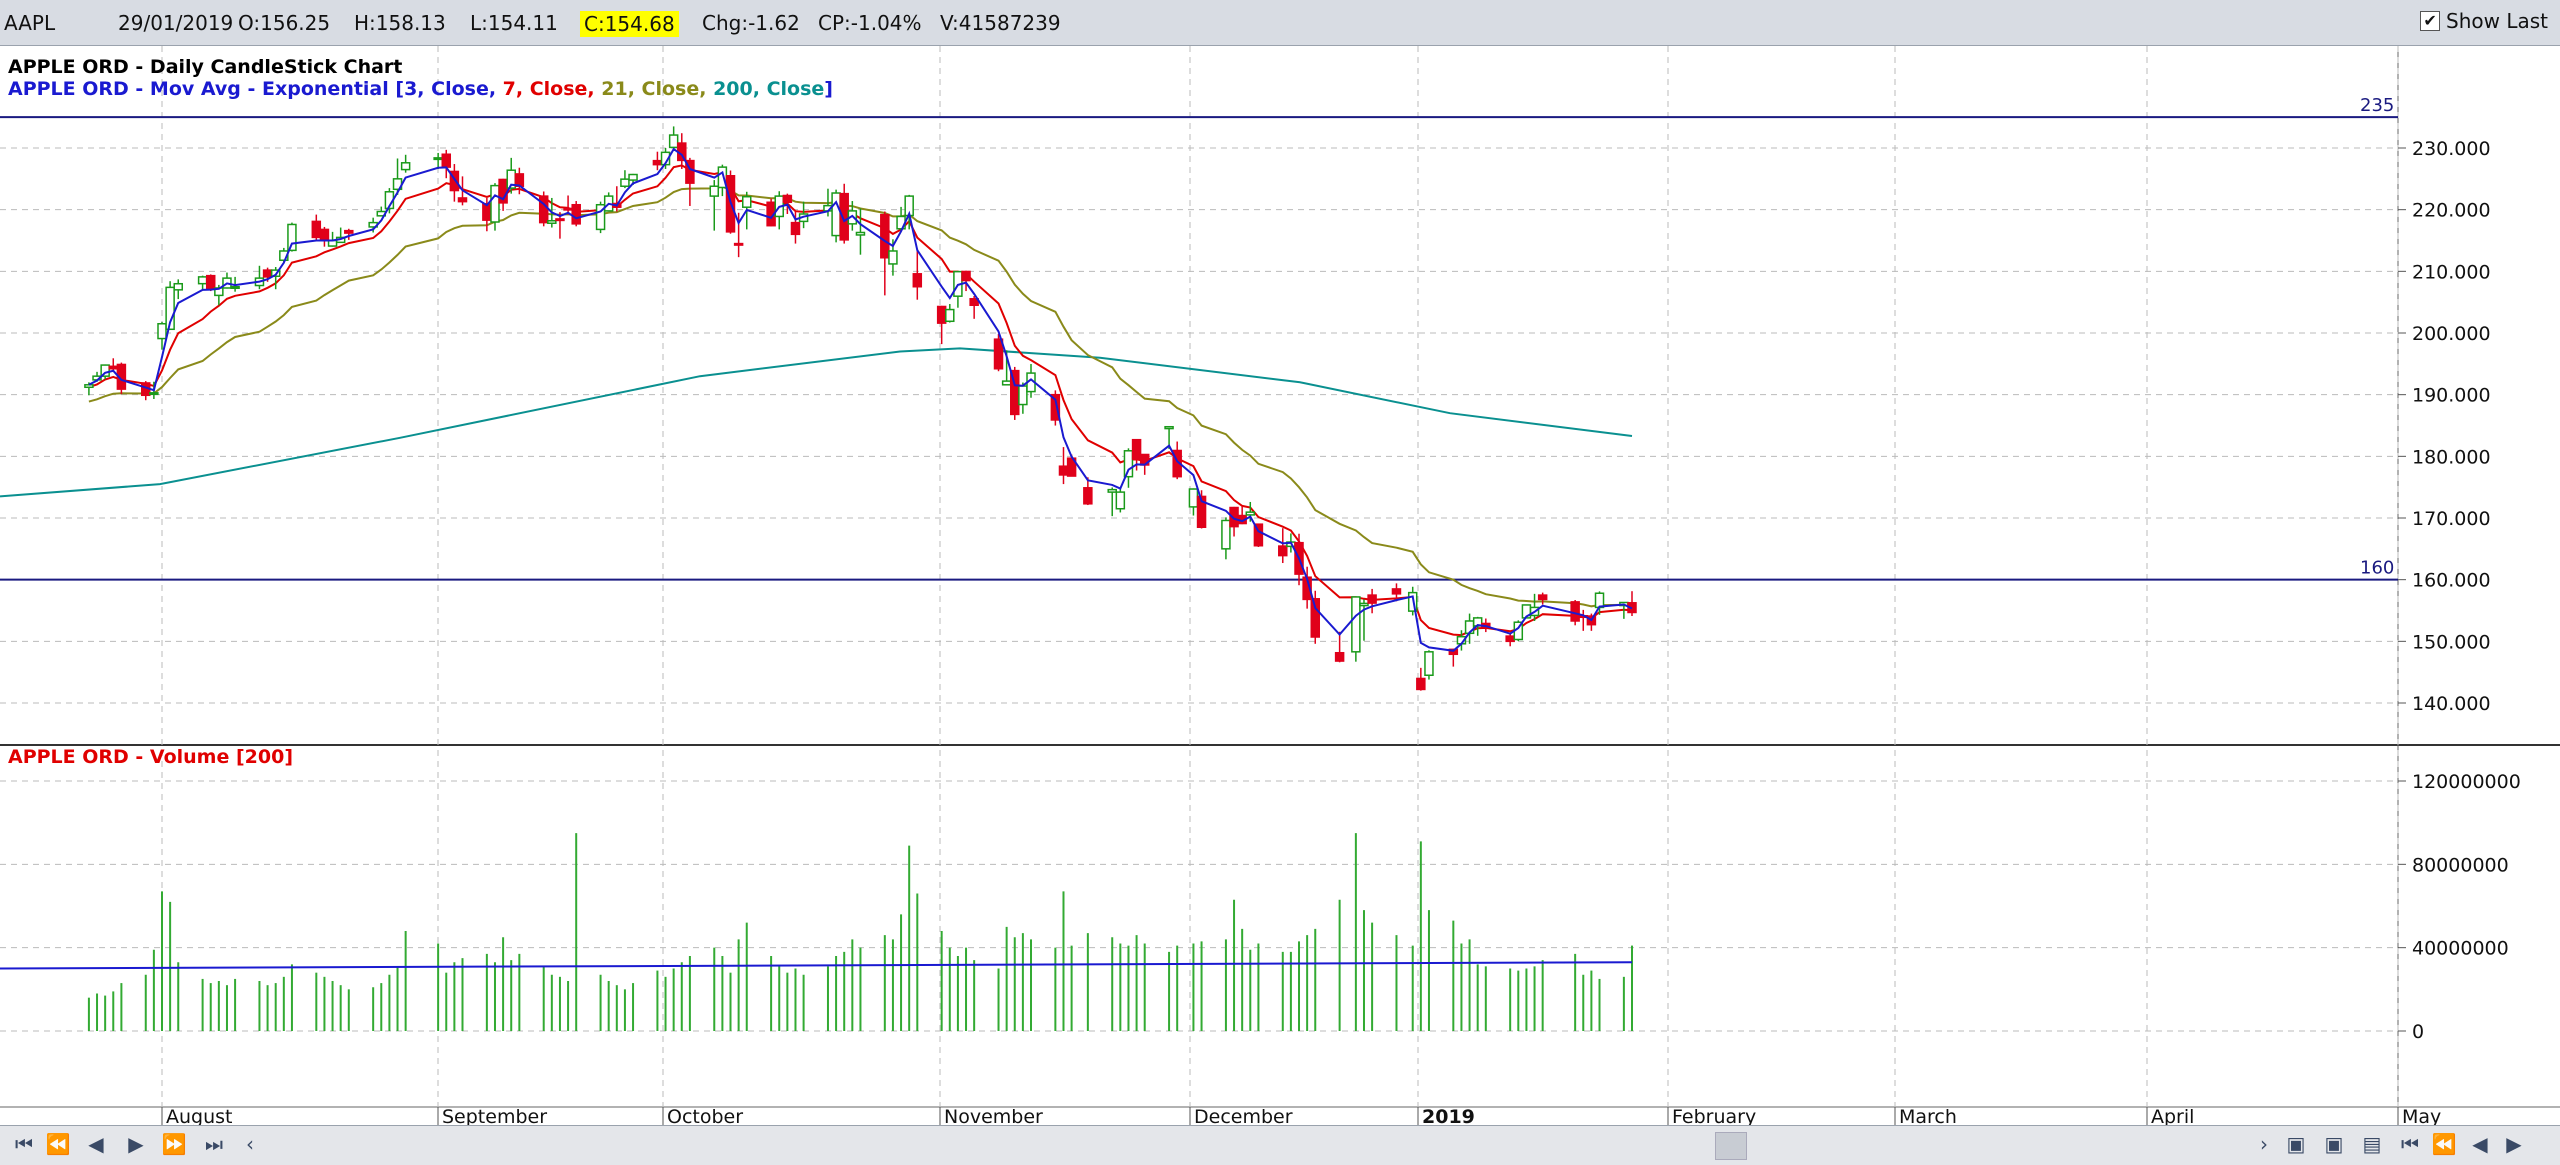  I want to click on quote-high: H:158.13, so click(400, 23).